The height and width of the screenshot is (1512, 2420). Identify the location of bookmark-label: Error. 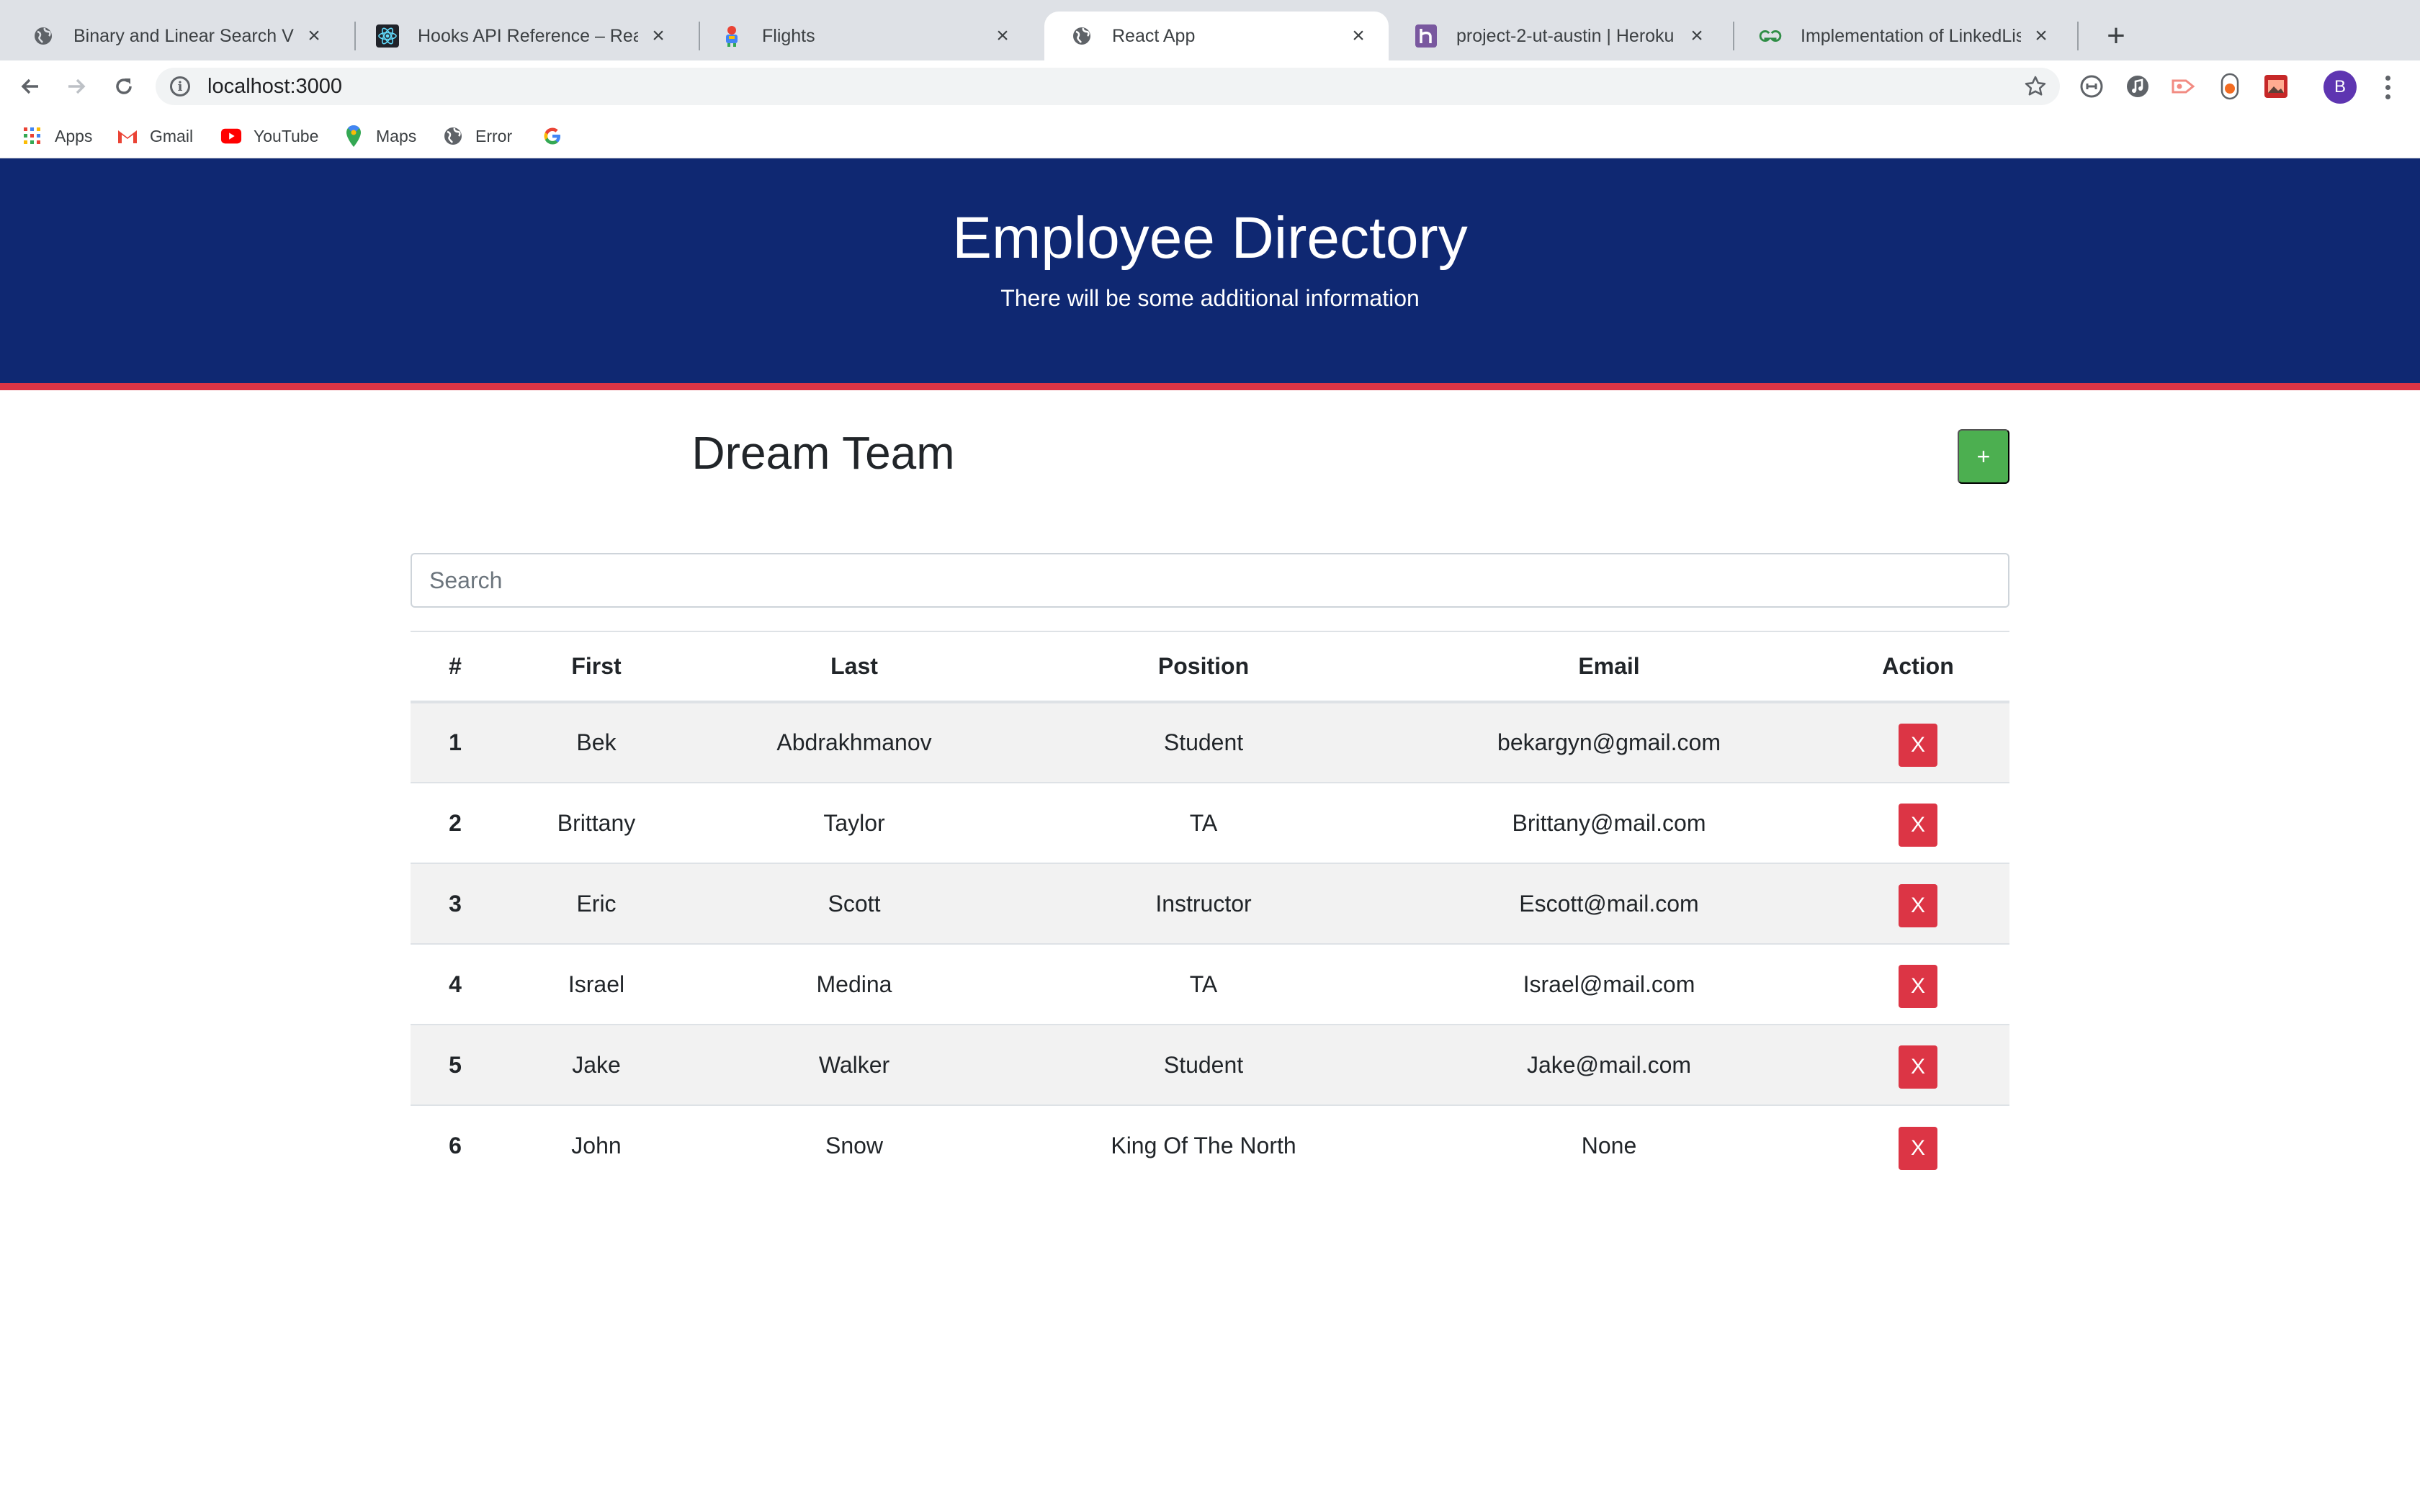
(494, 135).